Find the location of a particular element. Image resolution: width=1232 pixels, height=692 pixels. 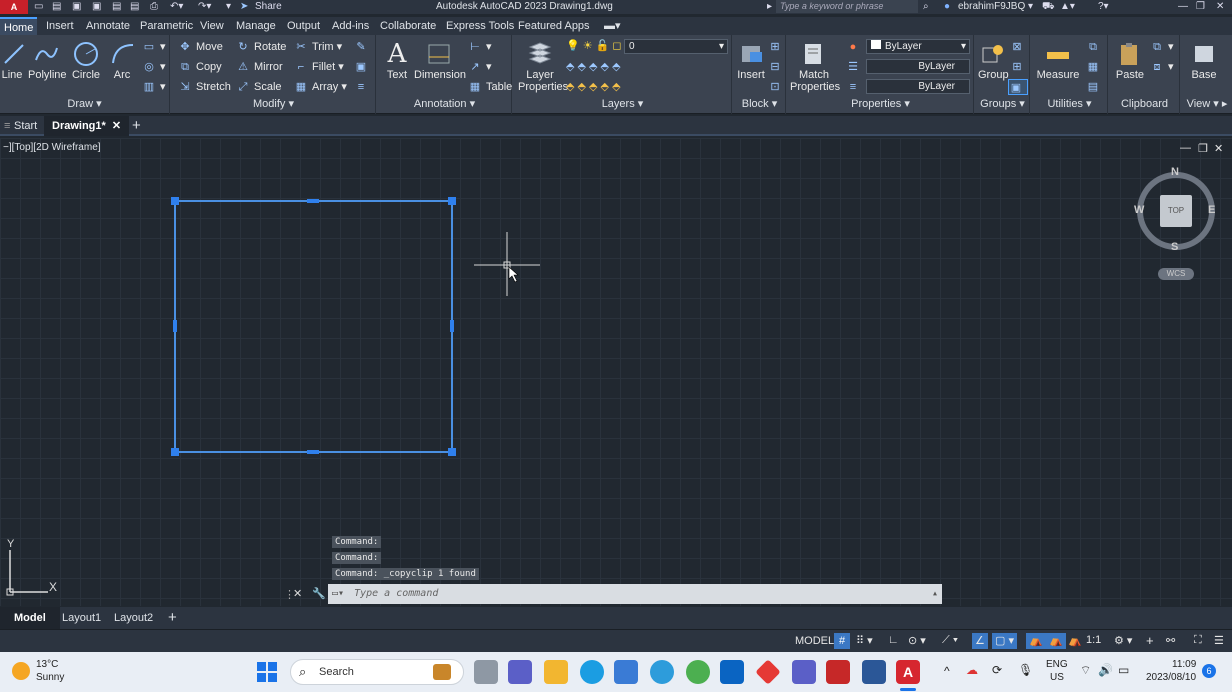

command-close-icon: ✕ is located at coordinates (297, 593).